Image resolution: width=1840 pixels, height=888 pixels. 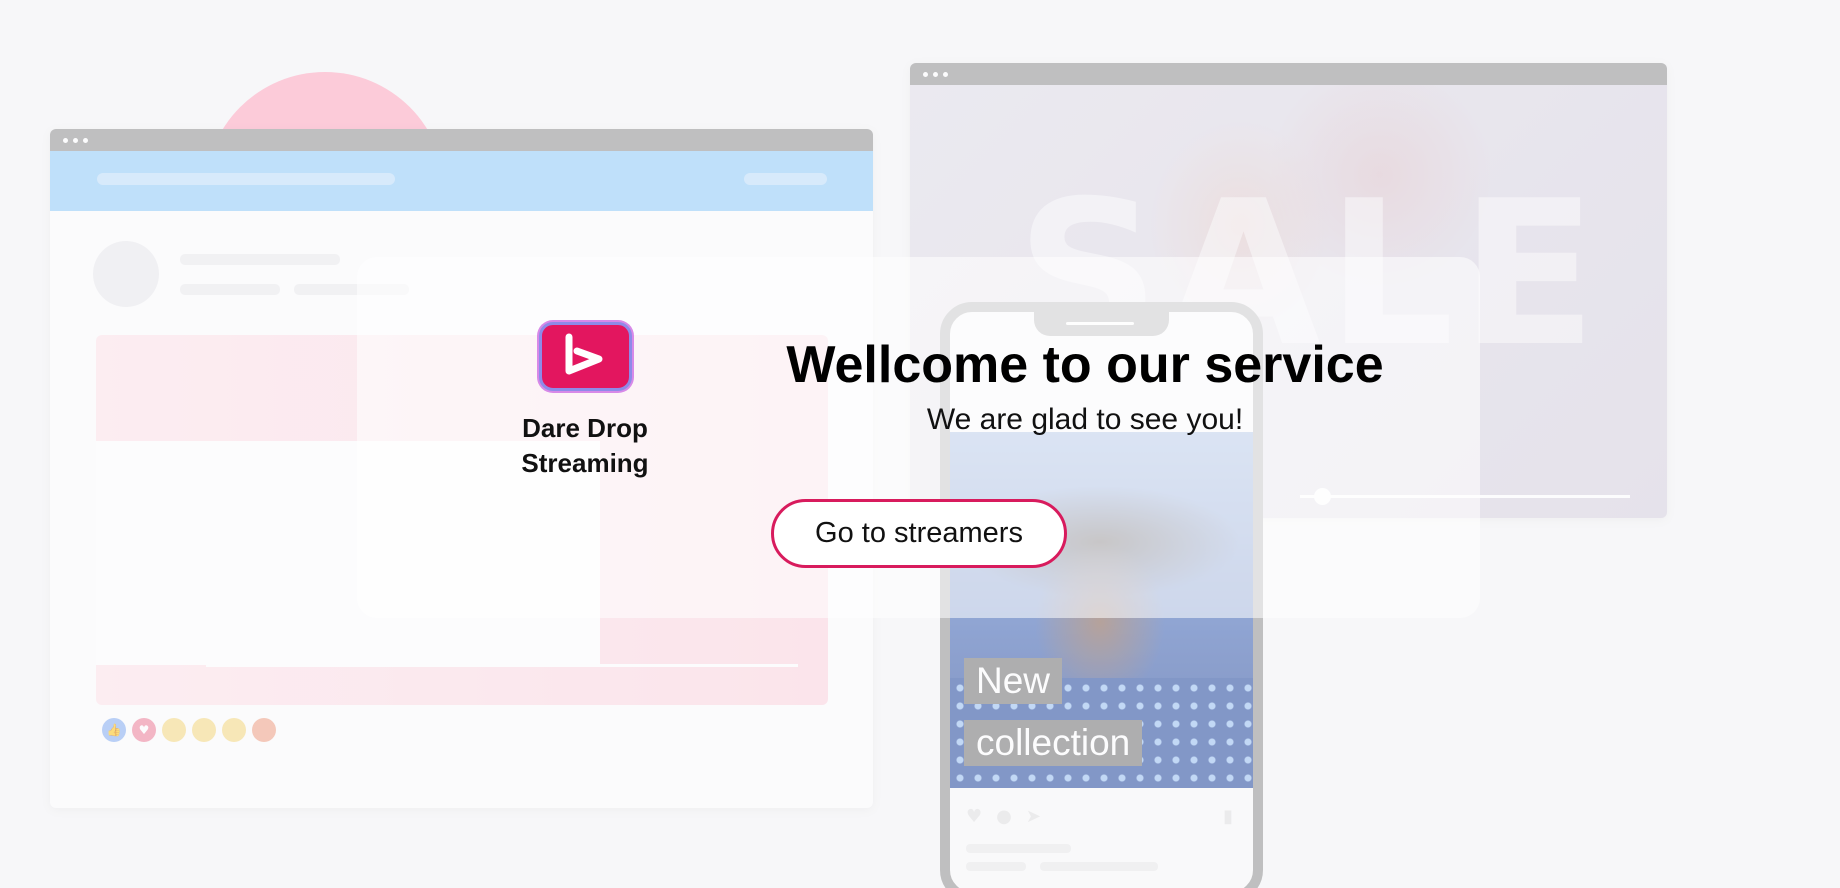 I want to click on brand-block: Dare Drop Streaming, so click(x=585, y=401).